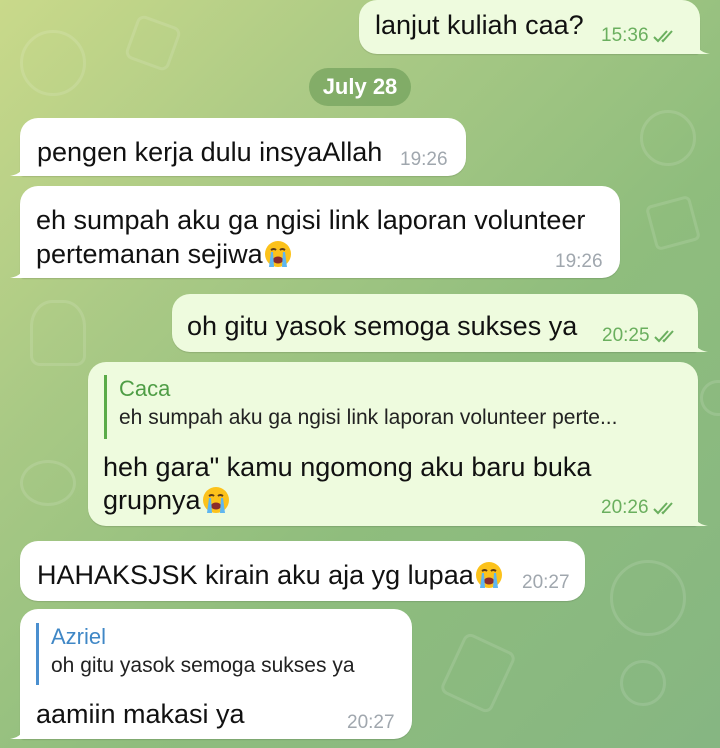  Describe the element at coordinates (479, 25) in the screenshot. I see `message-text: lanjut kuliah caa?` at that location.